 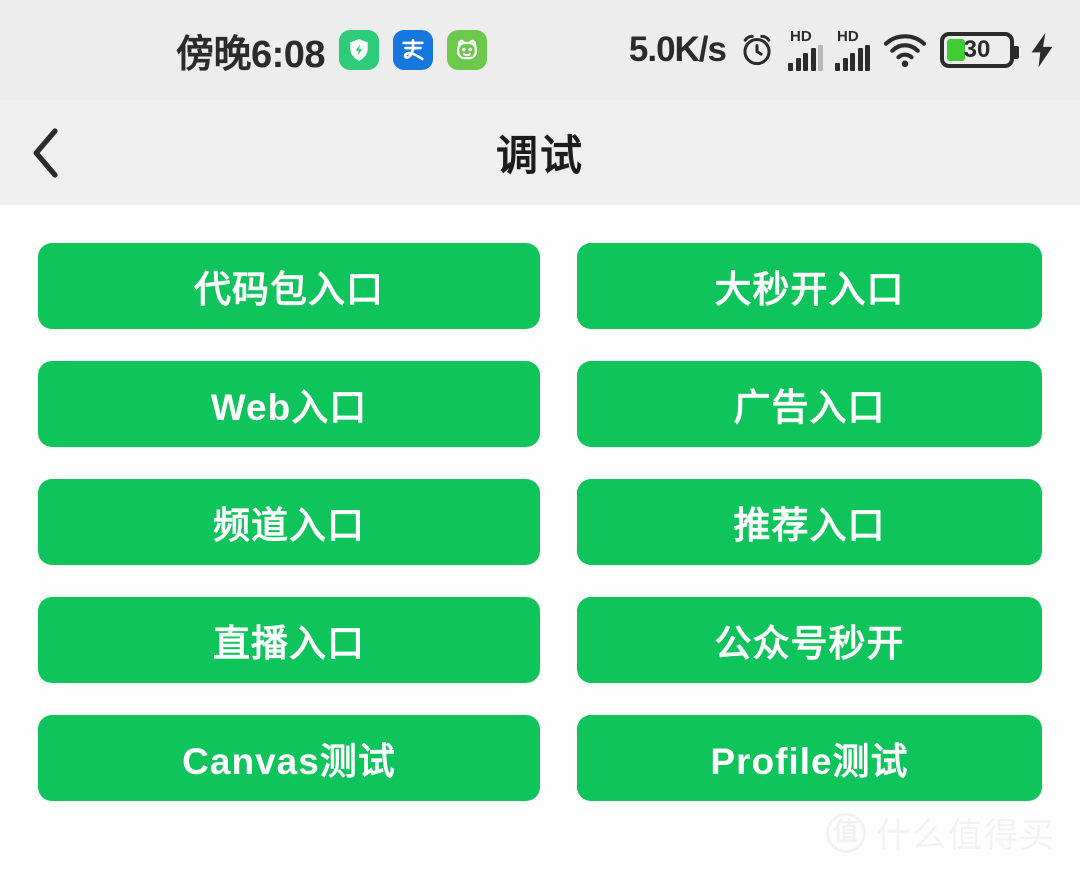 I want to click on signal-indicator-sim2: HD, so click(x=852, y=50).